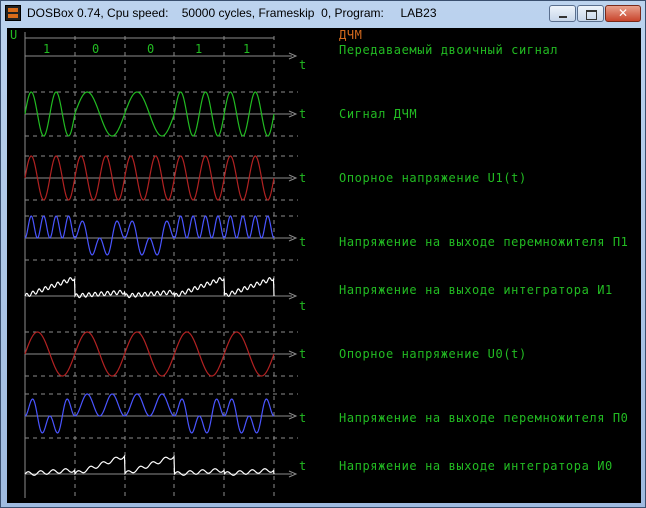 The image size is (646, 508). What do you see at coordinates (149, 413) in the screenshot?
I see `multiplier-p0-trace` at bounding box center [149, 413].